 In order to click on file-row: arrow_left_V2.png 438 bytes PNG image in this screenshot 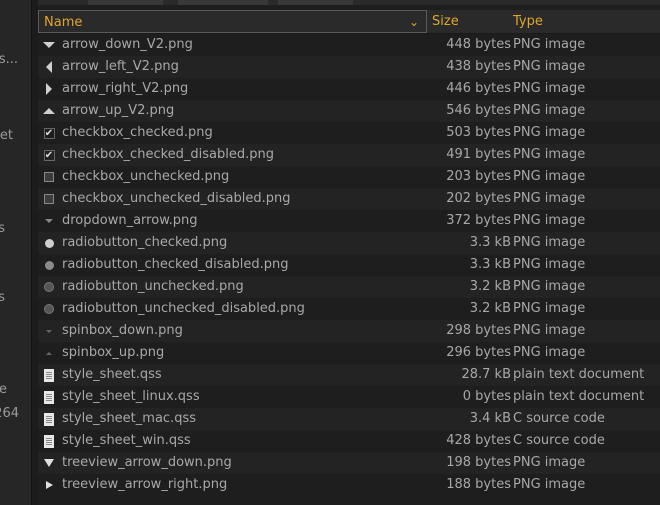, I will do `click(349, 67)`.